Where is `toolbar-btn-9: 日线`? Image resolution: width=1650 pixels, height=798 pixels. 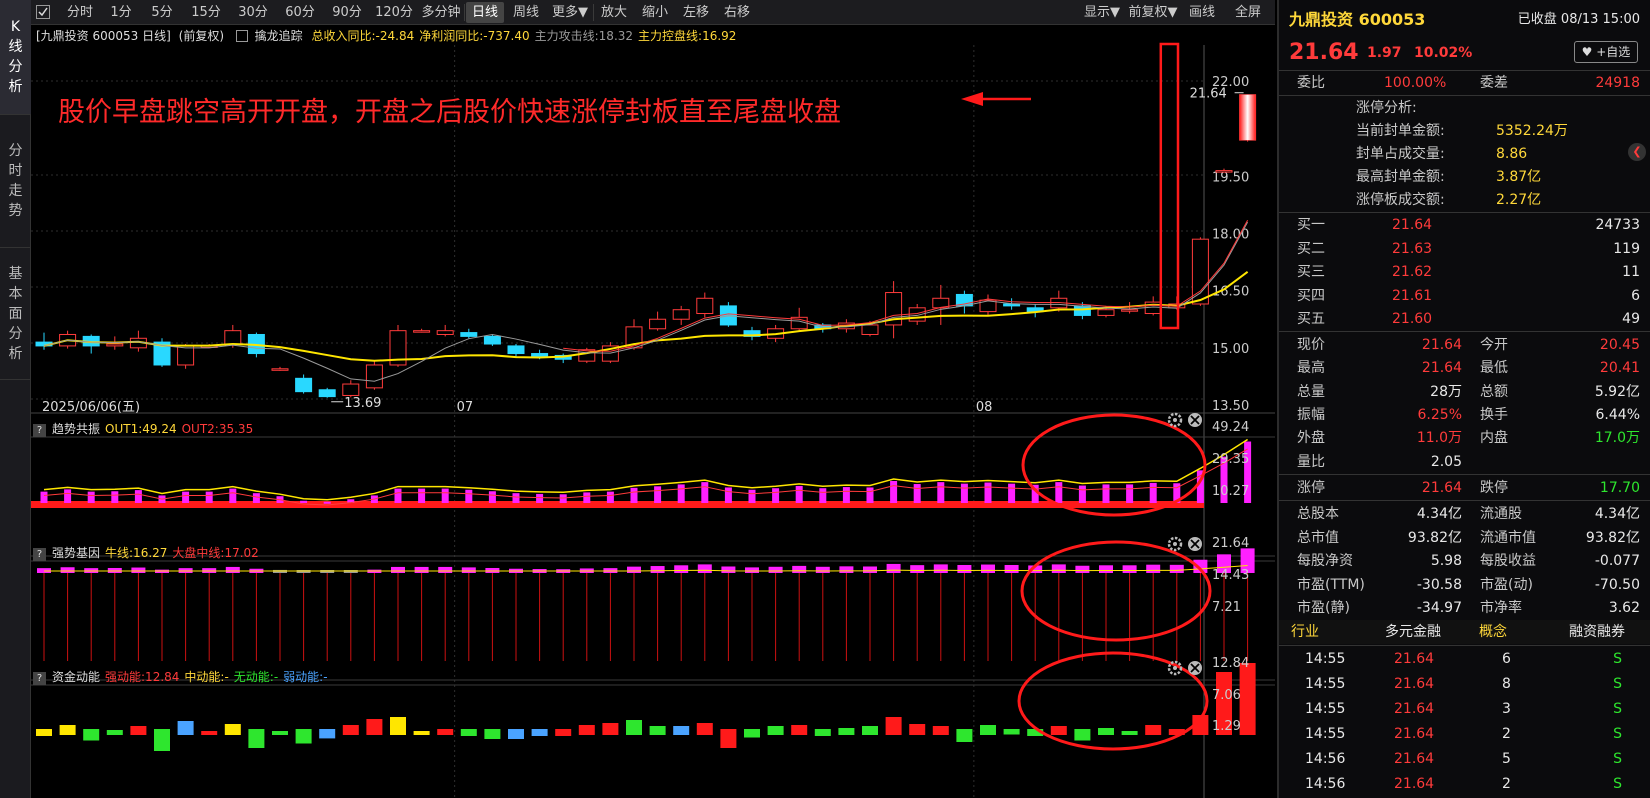 toolbar-btn-9: 日线 is located at coordinates (485, 12).